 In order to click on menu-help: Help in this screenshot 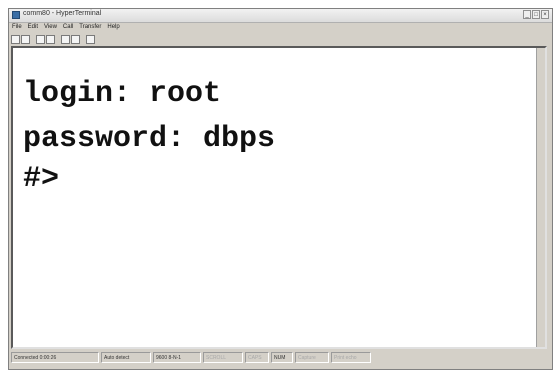, I will do `click(113, 27)`.